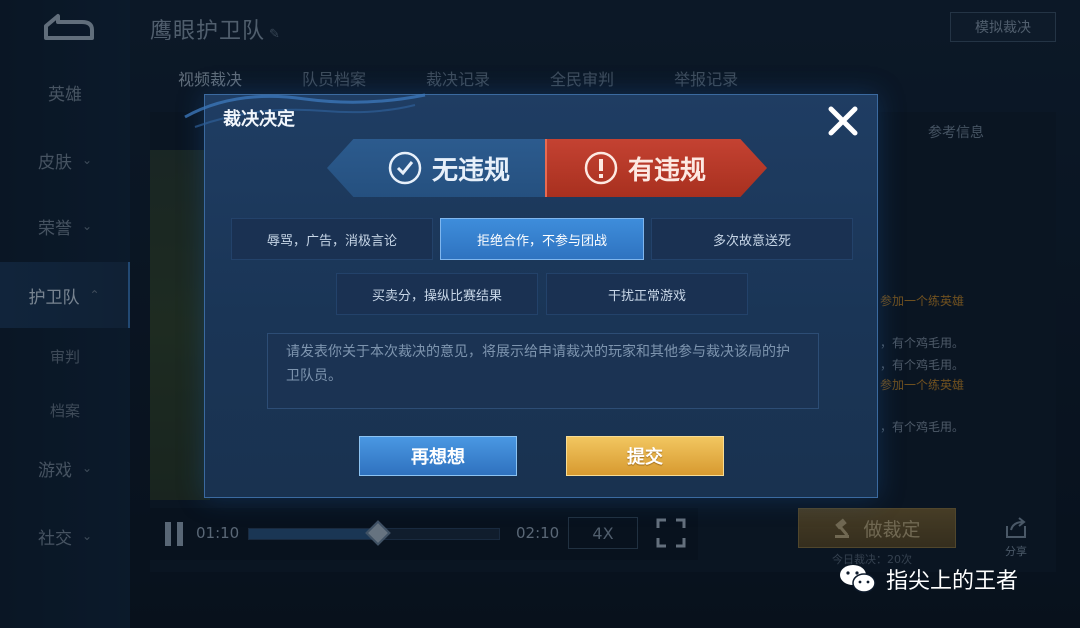 The height and width of the screenshot is (628, 1080). I want to click on reason-option: 辱骂，广告，消极言论, so click(332, 239).